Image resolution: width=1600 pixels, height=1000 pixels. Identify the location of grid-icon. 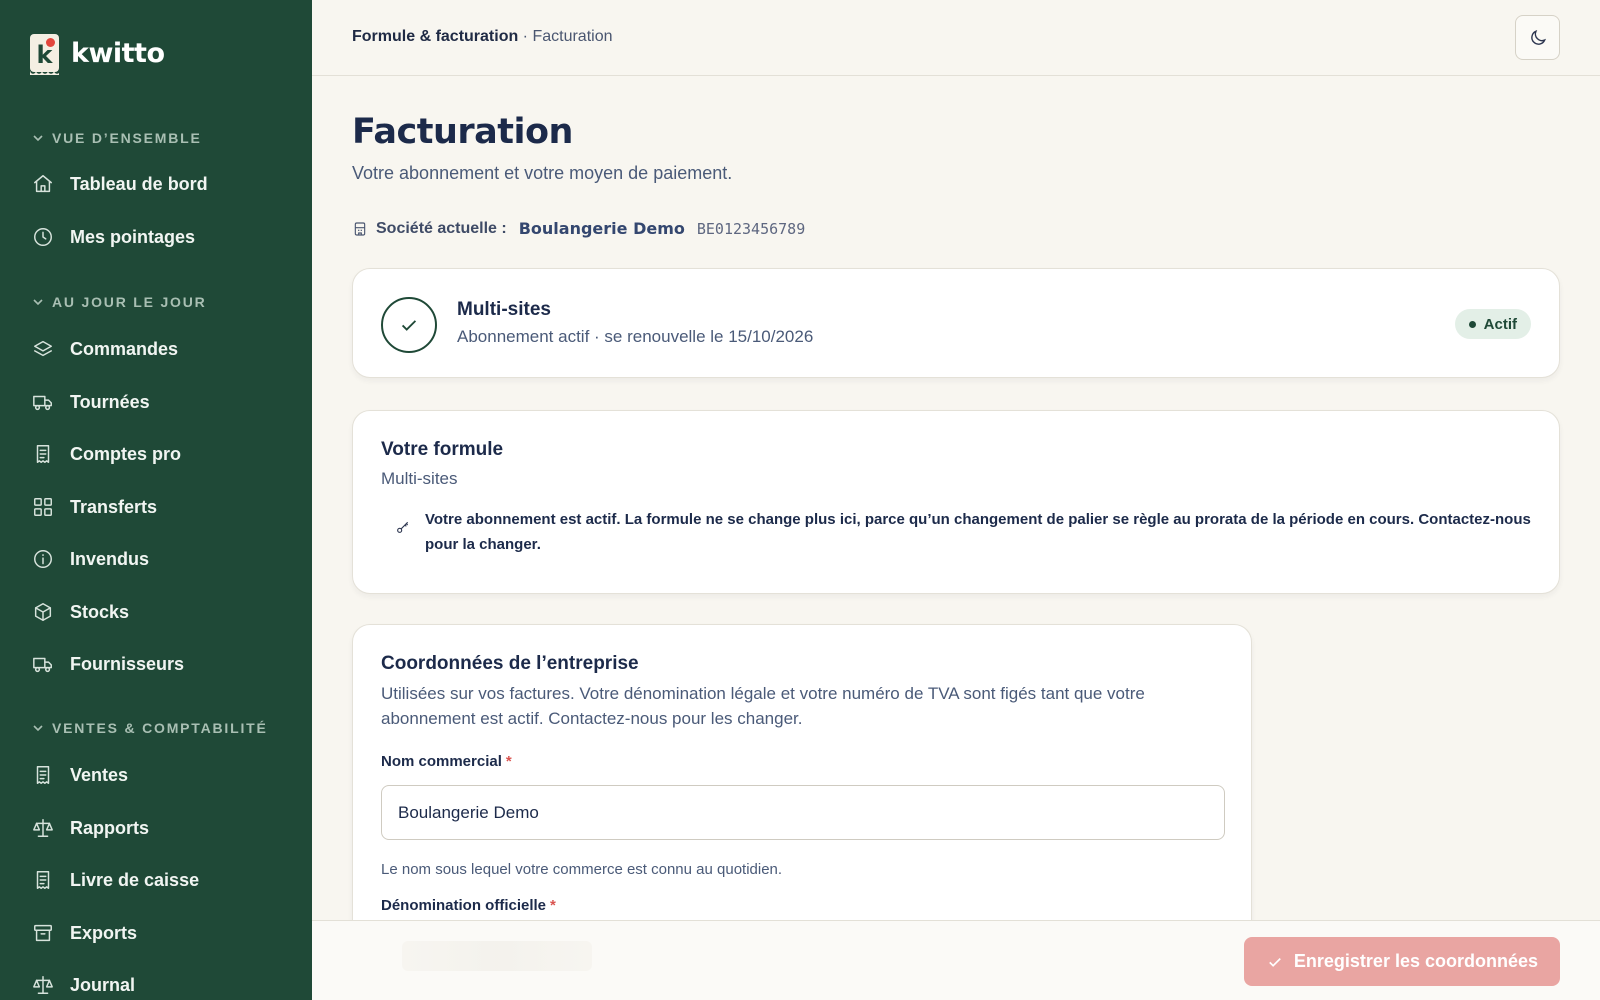
(43, 507).